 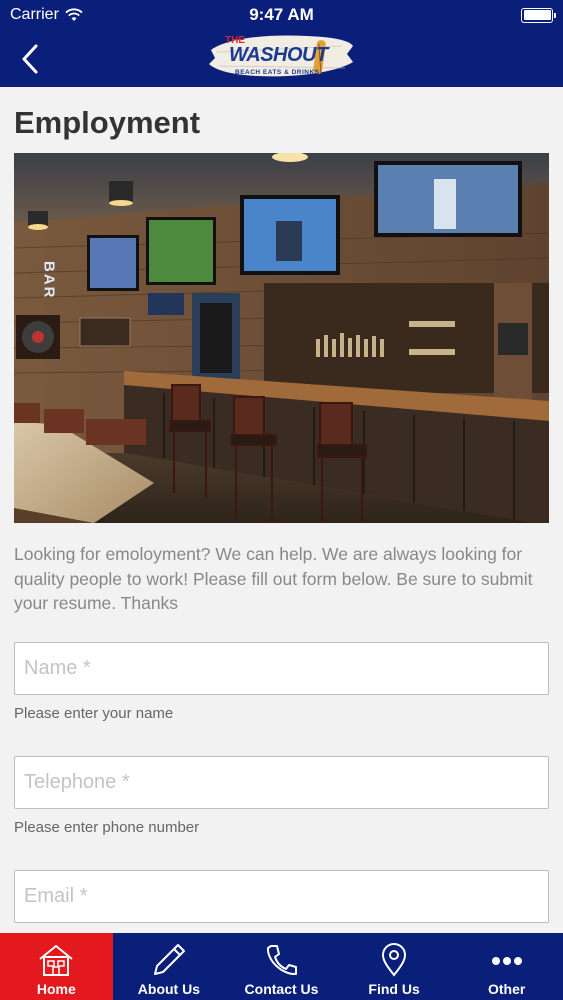 I want to click on telephone-field, so click(x=281, y=782).